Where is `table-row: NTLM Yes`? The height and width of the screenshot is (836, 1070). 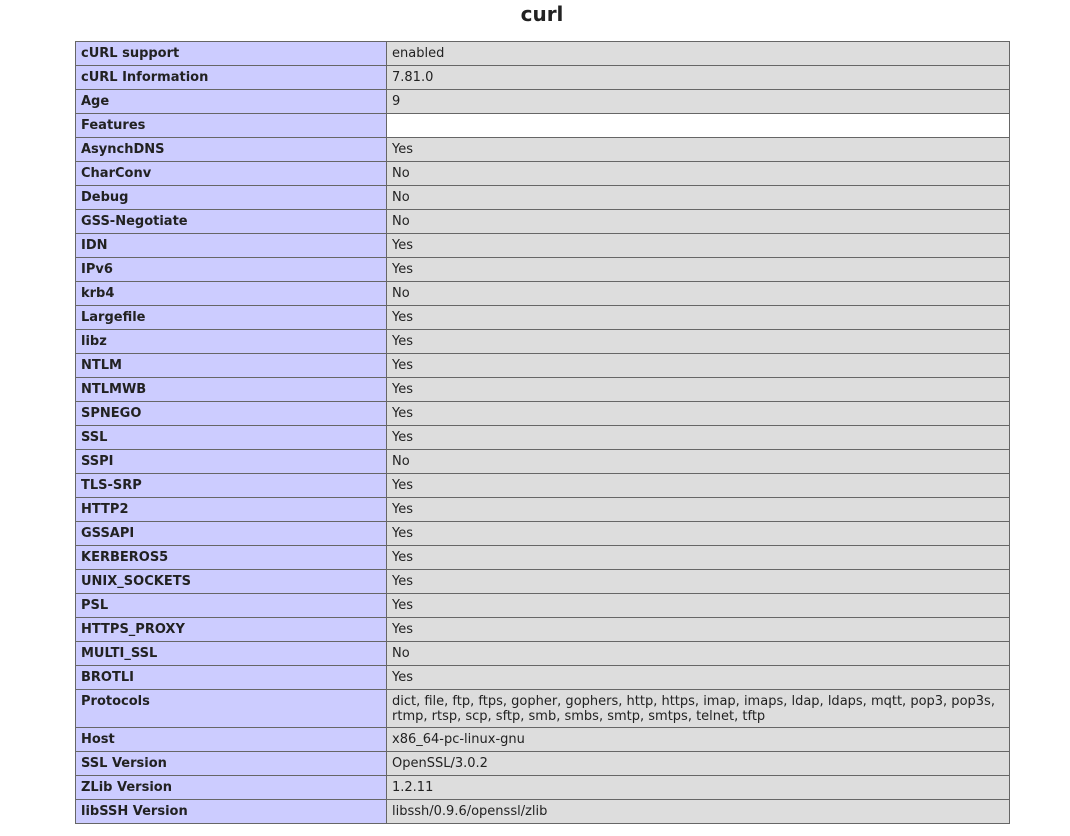
table-row: NTLM Yes is located at coordinates (542, 365).